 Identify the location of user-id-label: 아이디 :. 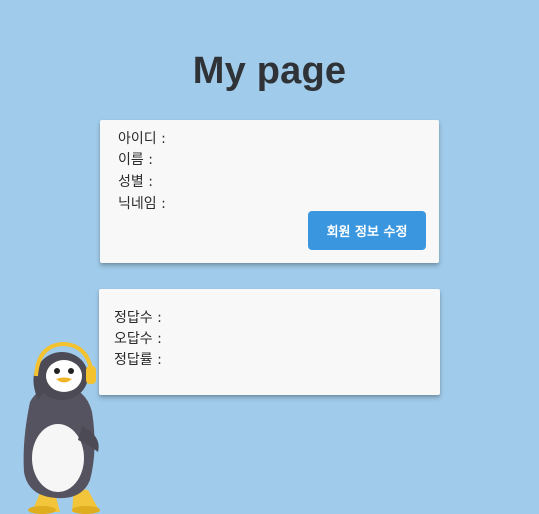
(142, 139).